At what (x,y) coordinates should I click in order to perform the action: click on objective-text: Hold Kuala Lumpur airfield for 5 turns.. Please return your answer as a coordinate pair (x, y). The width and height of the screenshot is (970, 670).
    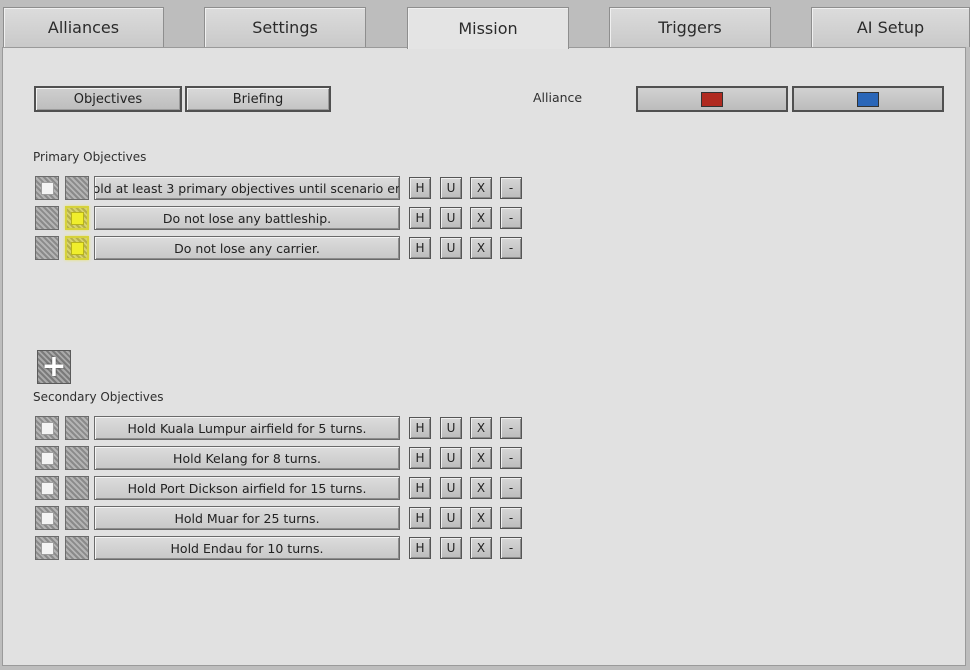
    Looking at the image, I should click on (247, 428).